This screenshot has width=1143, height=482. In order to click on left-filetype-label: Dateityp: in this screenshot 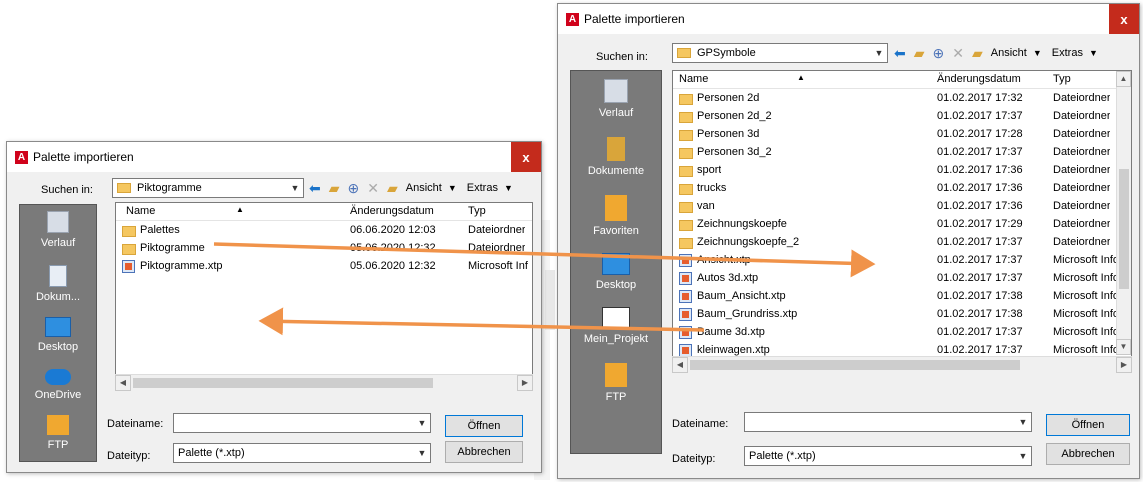, I will do `click(129, 456)`.